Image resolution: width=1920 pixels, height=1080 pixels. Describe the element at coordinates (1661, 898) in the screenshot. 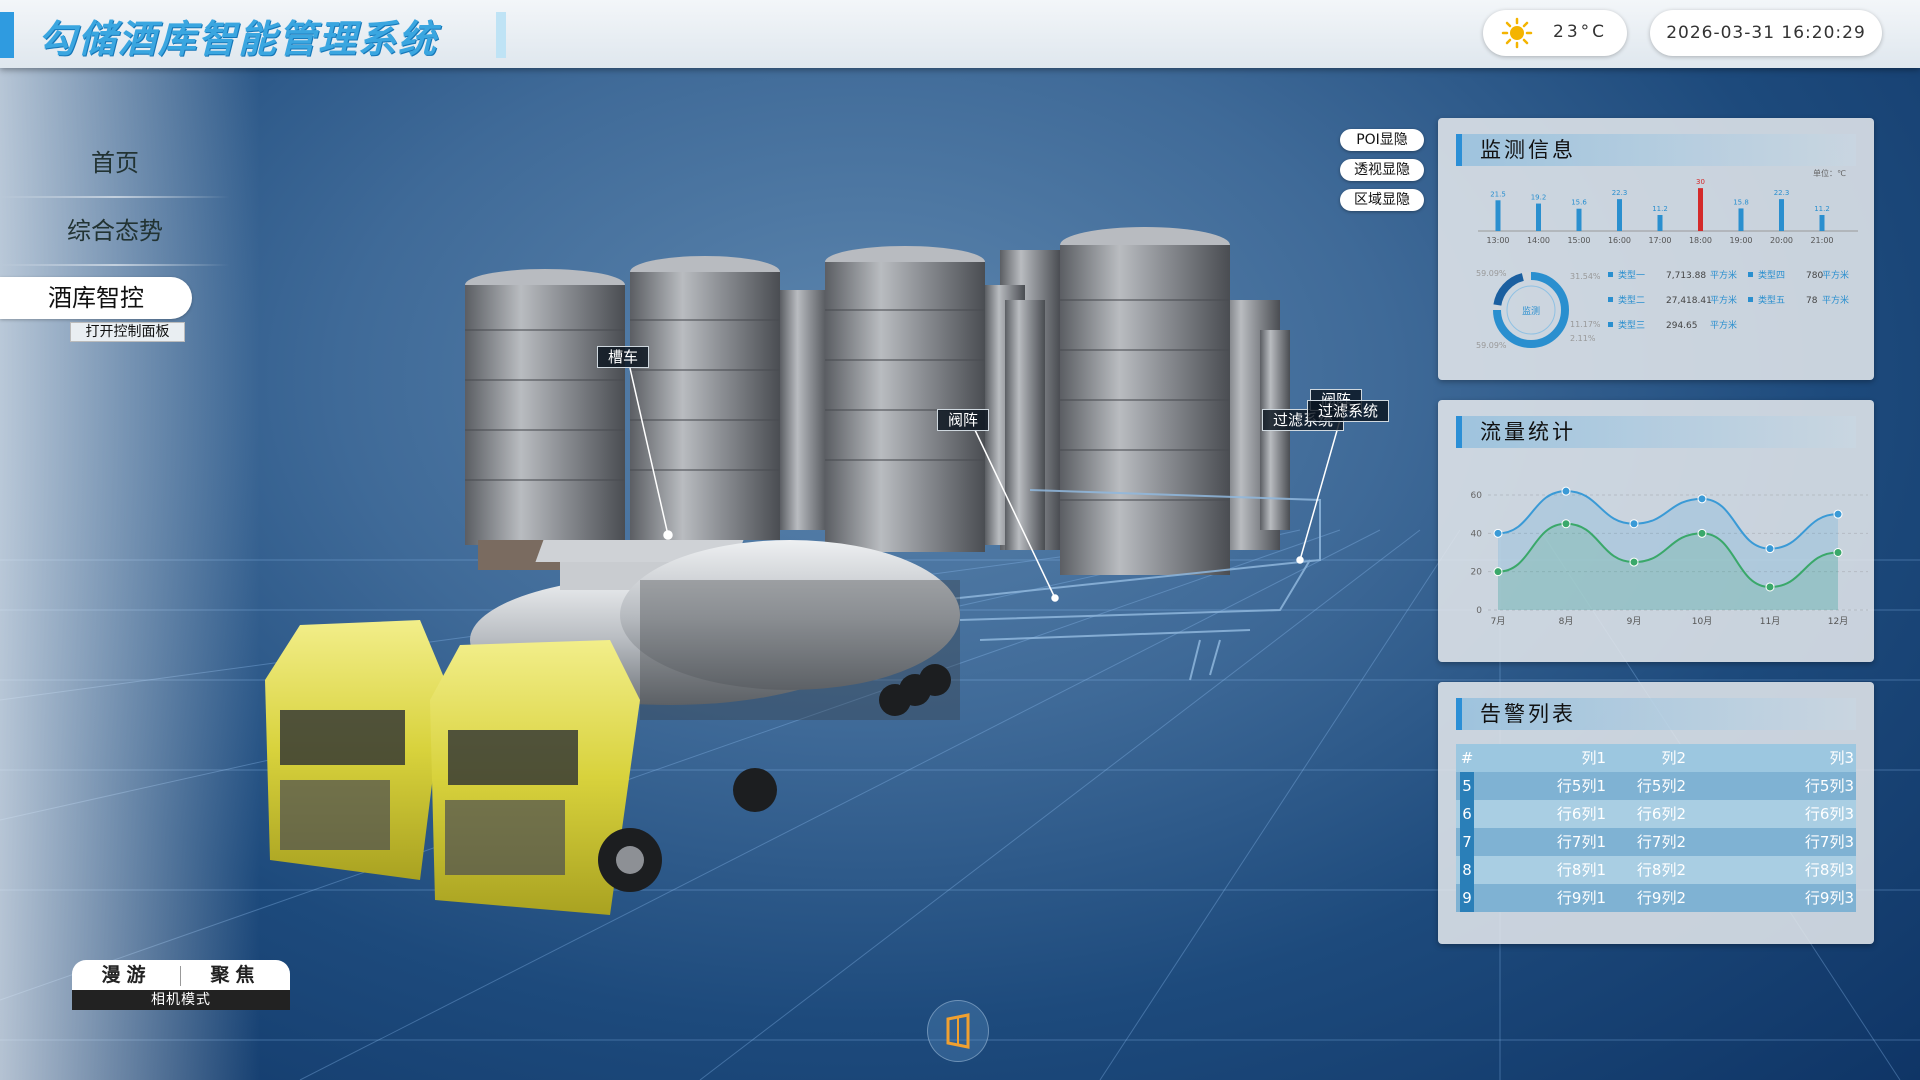

I see `table-cell: 行9列2` at that location.